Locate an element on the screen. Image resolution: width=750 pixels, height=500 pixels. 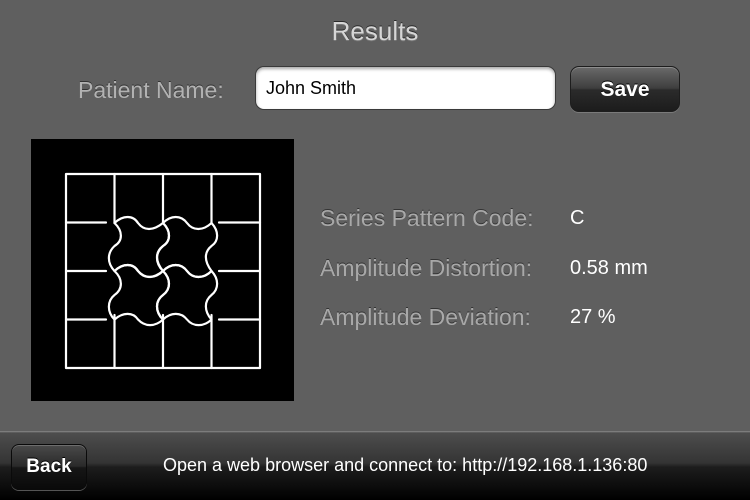
amsler-grid-icon is located at coordinates (163, 271).